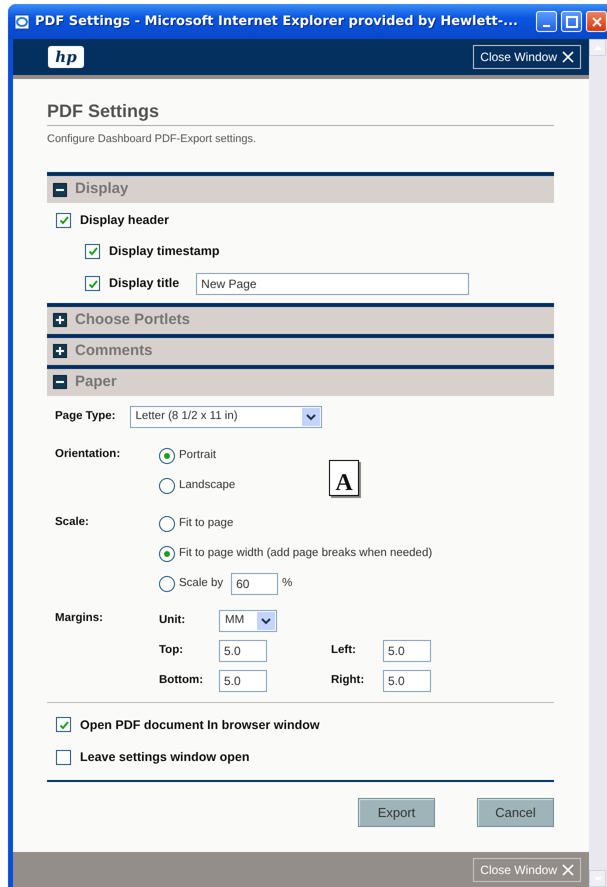  I want to click on field-label: Scale:, so click(72, 522).